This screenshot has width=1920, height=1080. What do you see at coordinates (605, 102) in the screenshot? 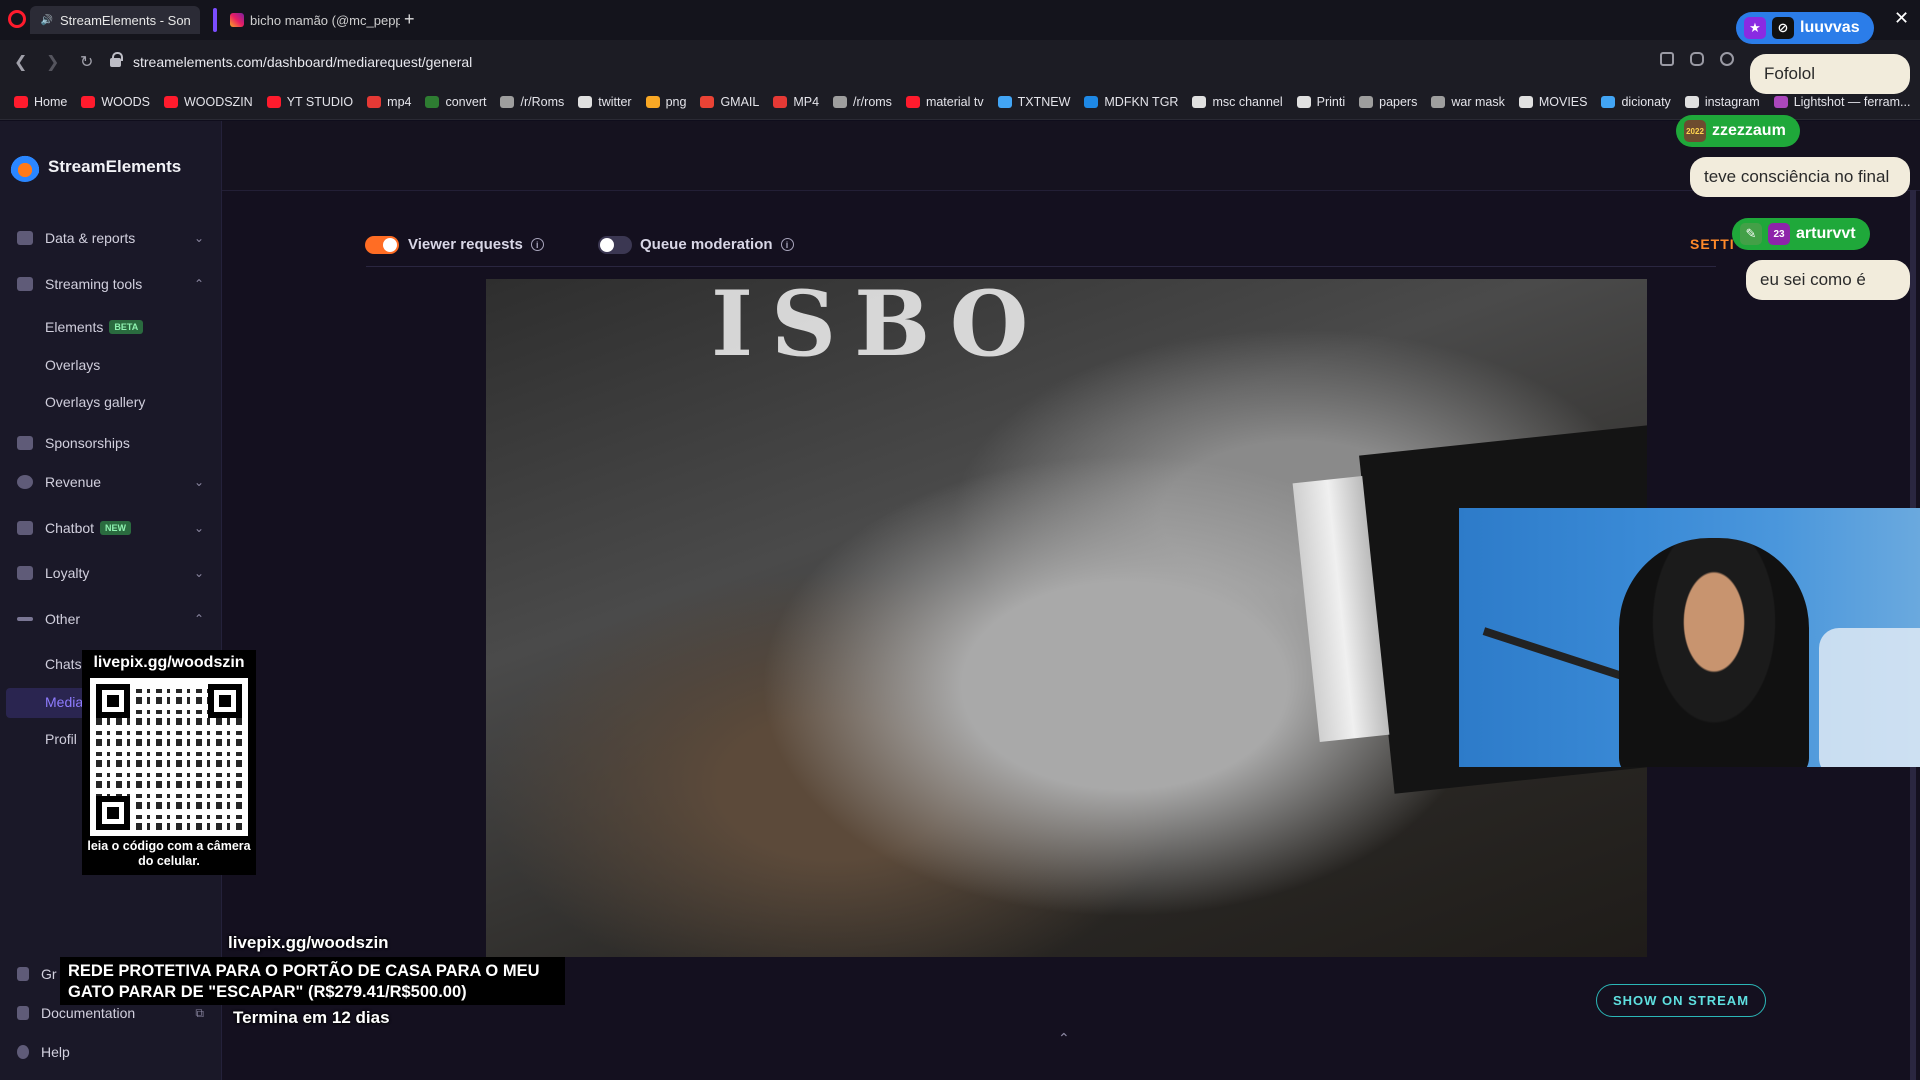
I see `bookmark-7: twitter` at bounding box center [605, 102].